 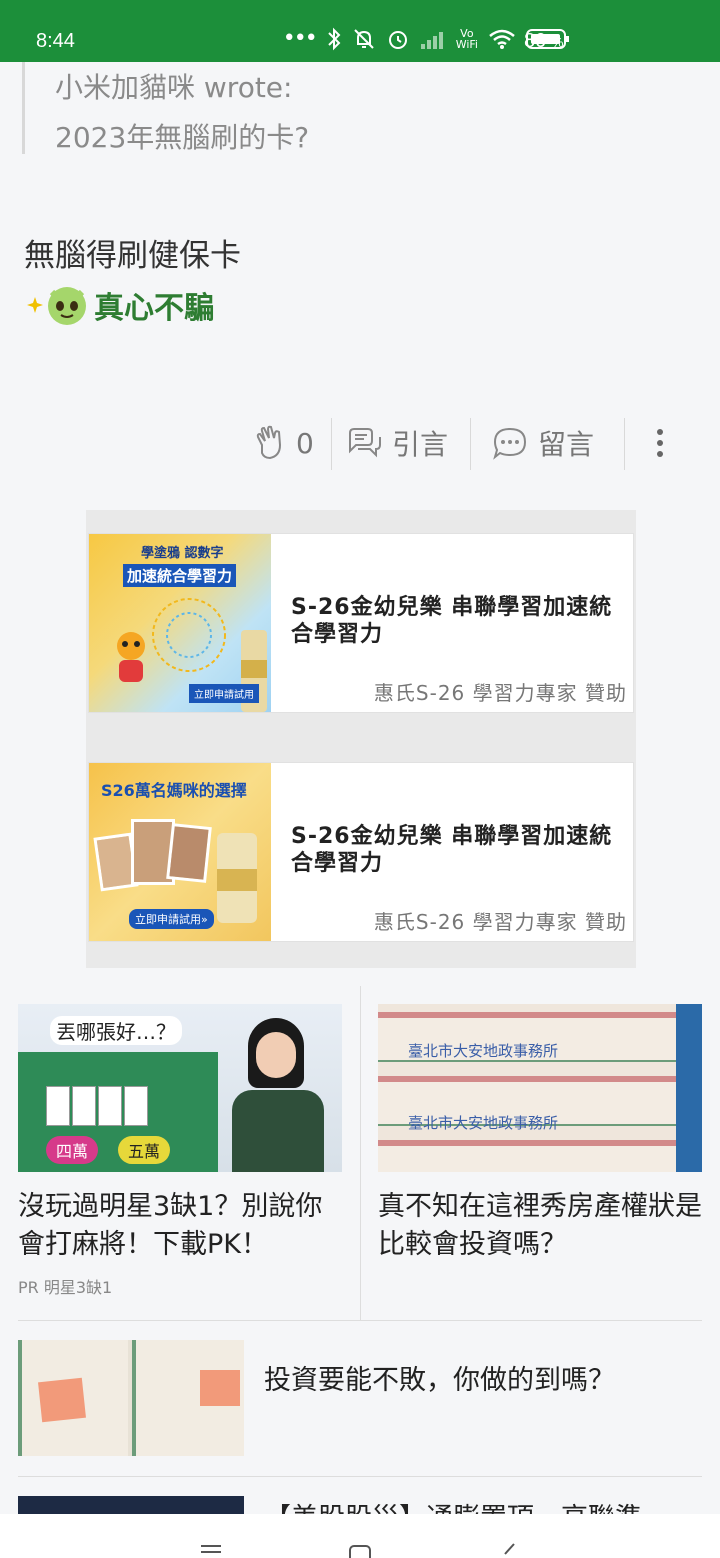 I want to click on card-pr-label: PR 明星3缺1, so click(x=65, y=1287).